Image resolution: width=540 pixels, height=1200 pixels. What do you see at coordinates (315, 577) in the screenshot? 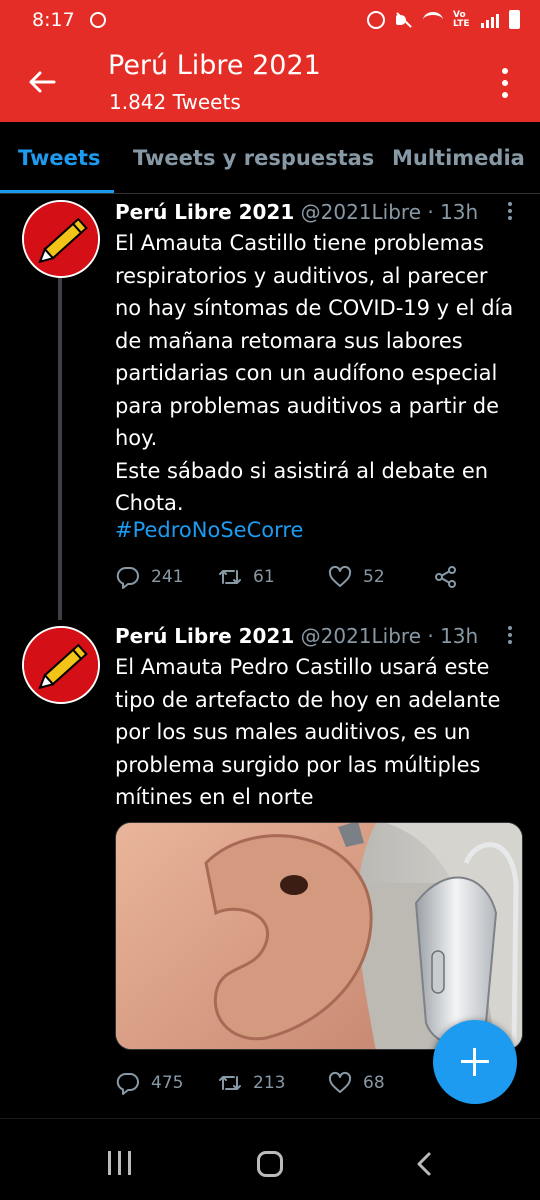
I see `tweet-actions: 241 61 52` at bounding box center [315, 577].